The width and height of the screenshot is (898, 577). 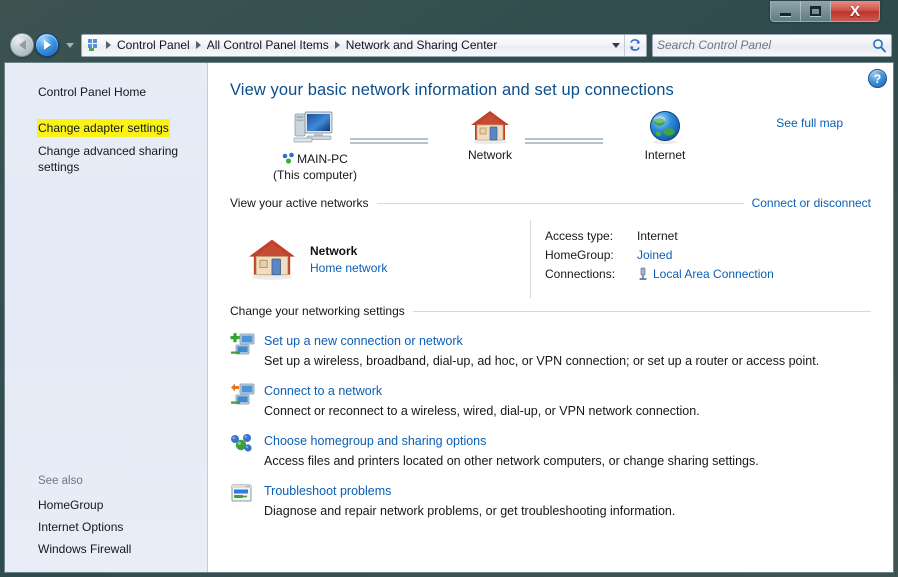 I want to click on sidebar-item-label: Change advanced sharing settings, so click(x=108, y=159).